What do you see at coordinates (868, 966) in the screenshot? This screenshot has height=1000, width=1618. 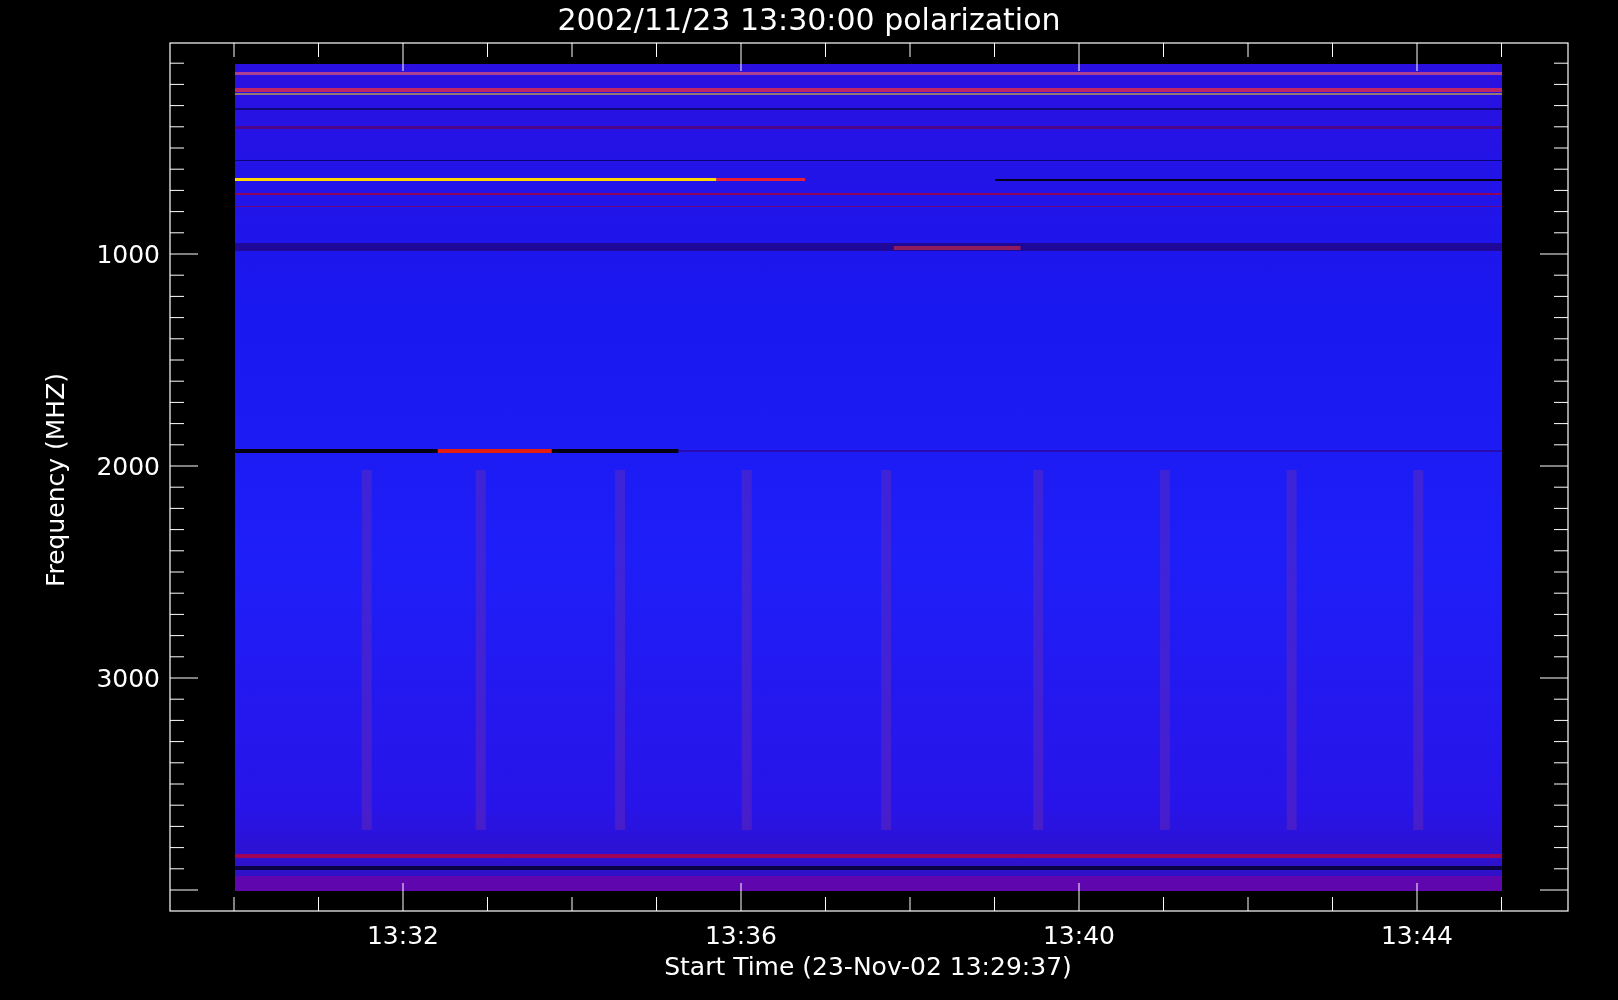 I see `x-axis-label: Start Time (23-Nov-02 13:29:37)` at bounding box center [868, 966].